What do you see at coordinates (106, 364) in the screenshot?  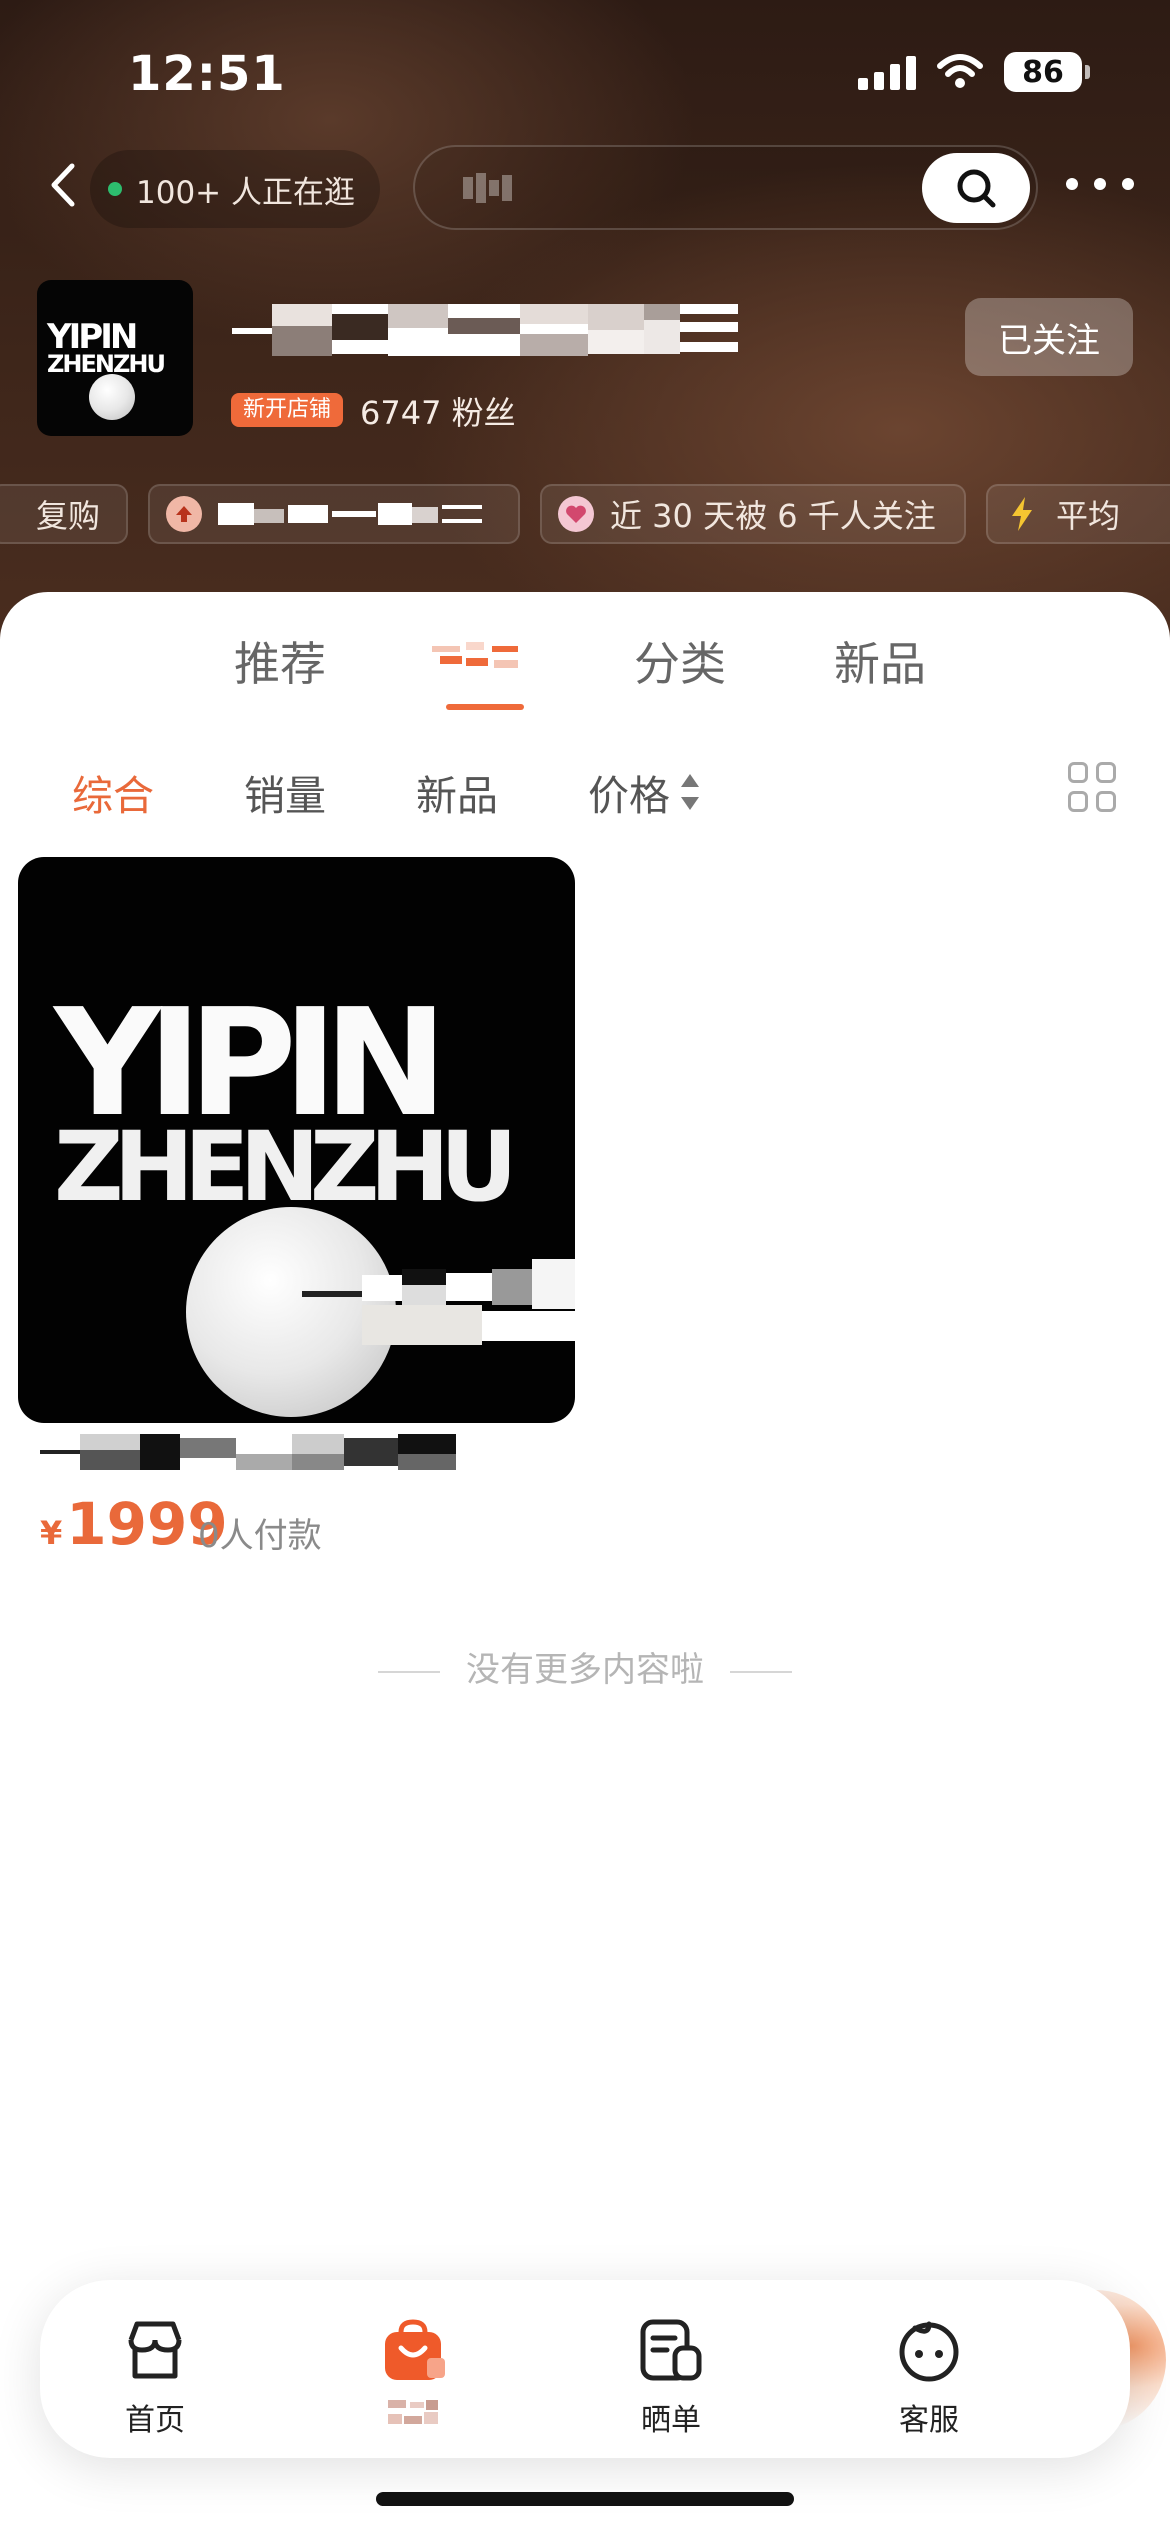 I see `logo-text-line2: ZHENZHU` at bounding box center [106, 364].